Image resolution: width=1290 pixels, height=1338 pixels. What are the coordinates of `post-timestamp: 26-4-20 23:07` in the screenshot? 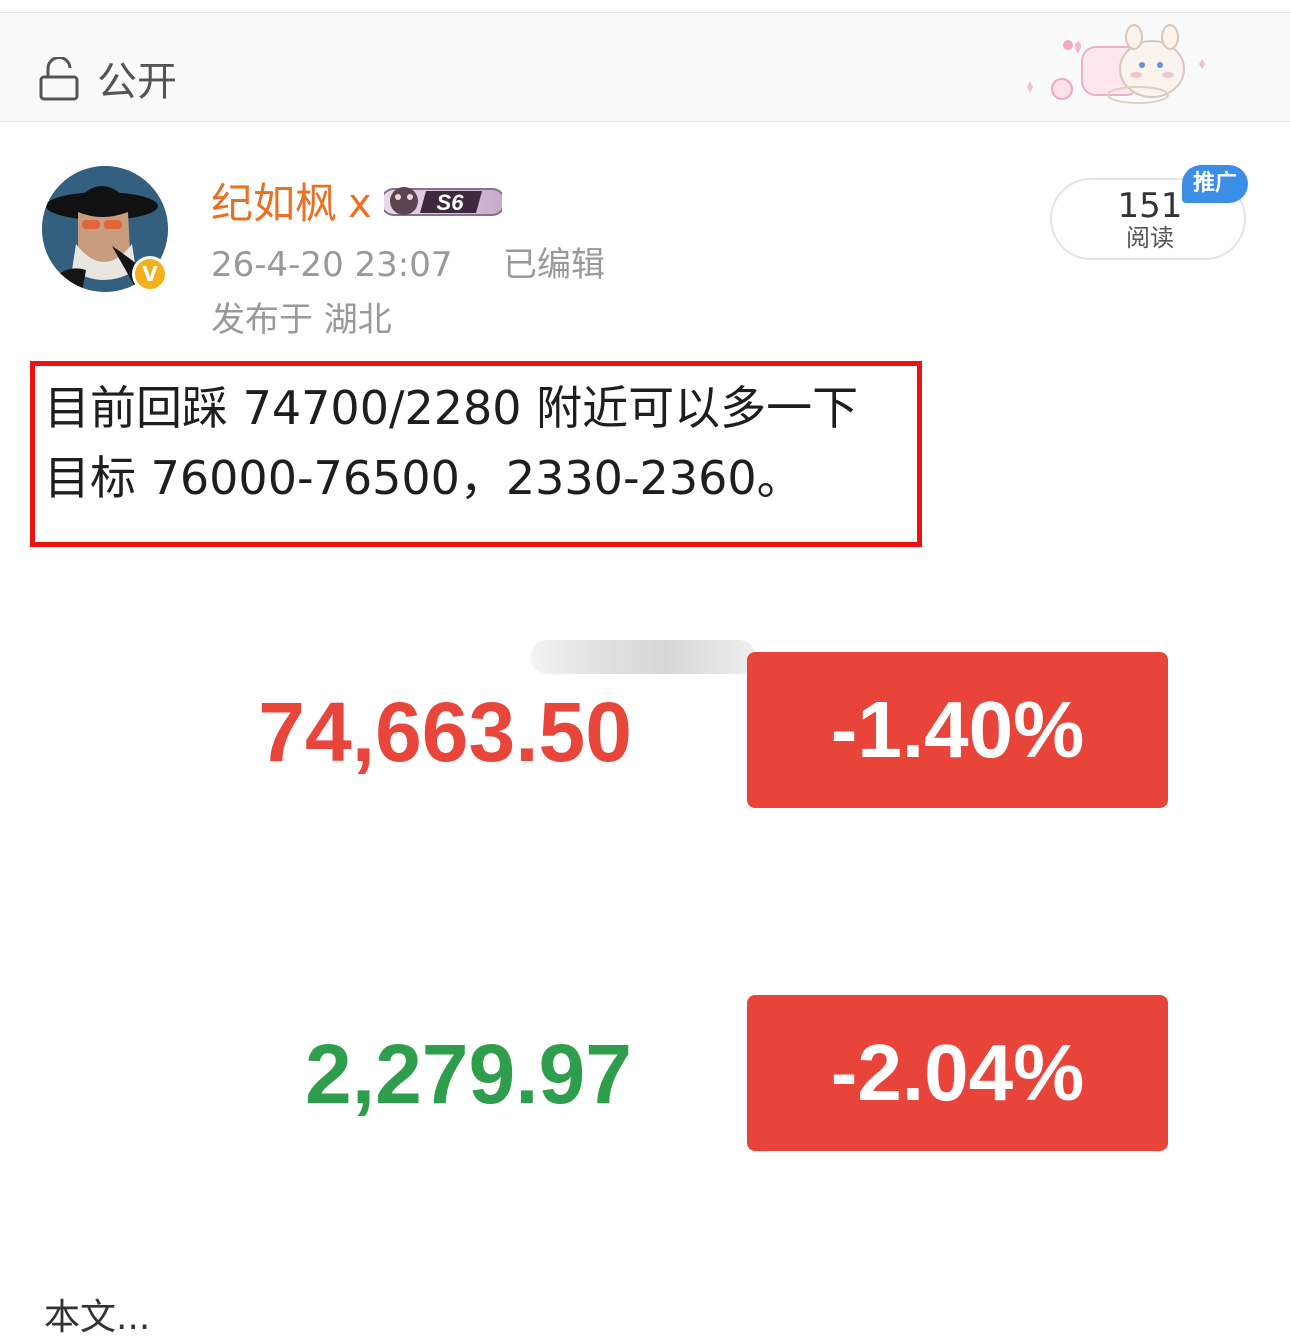 It's located at (332, 265).